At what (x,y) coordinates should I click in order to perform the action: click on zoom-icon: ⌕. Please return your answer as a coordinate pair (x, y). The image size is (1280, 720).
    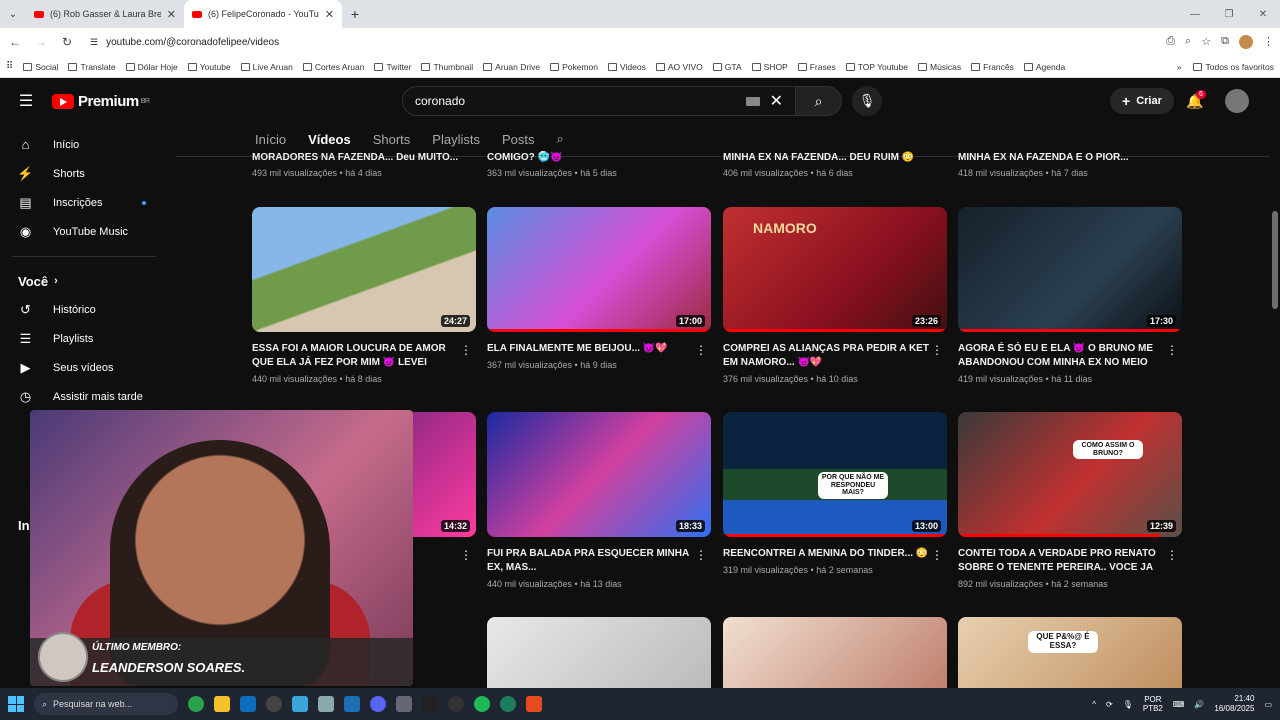
    Looking at the image, I should click on (1188, 42).